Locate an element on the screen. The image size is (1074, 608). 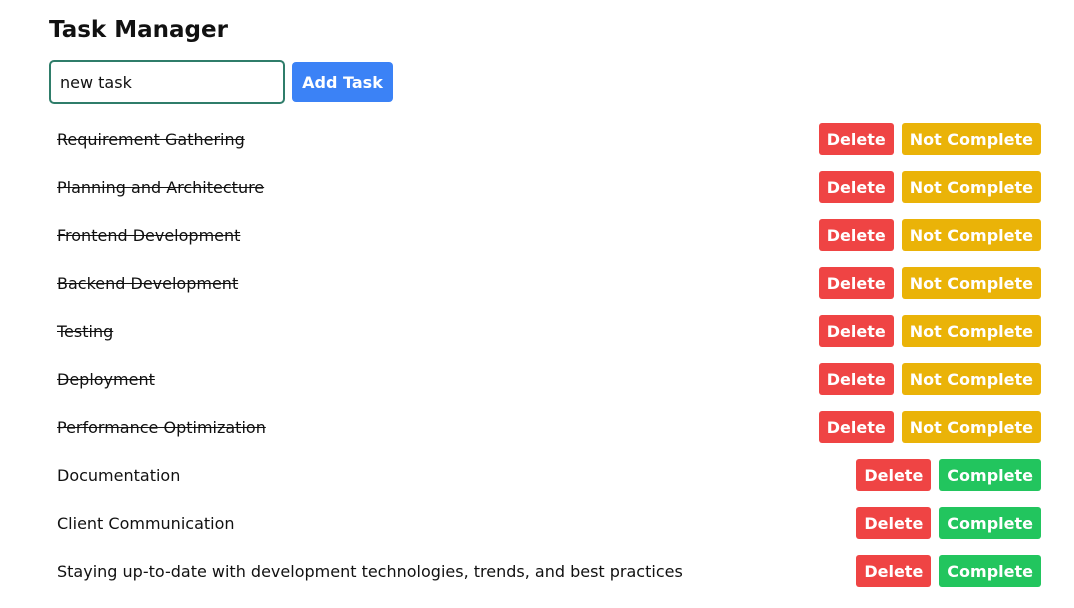
add-task-button: Add Task is located at coordinates (342, 82).